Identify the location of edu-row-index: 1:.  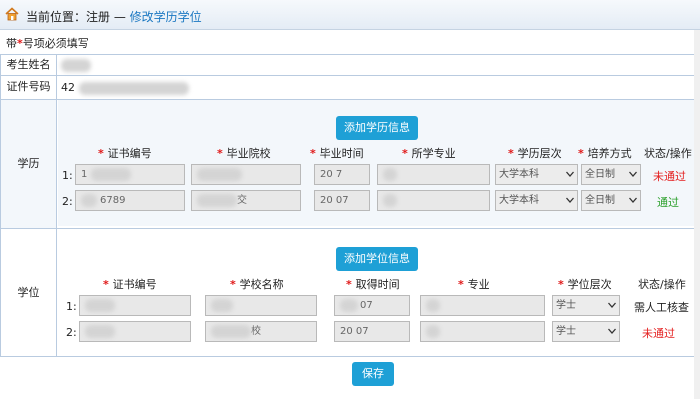
(67, 175).